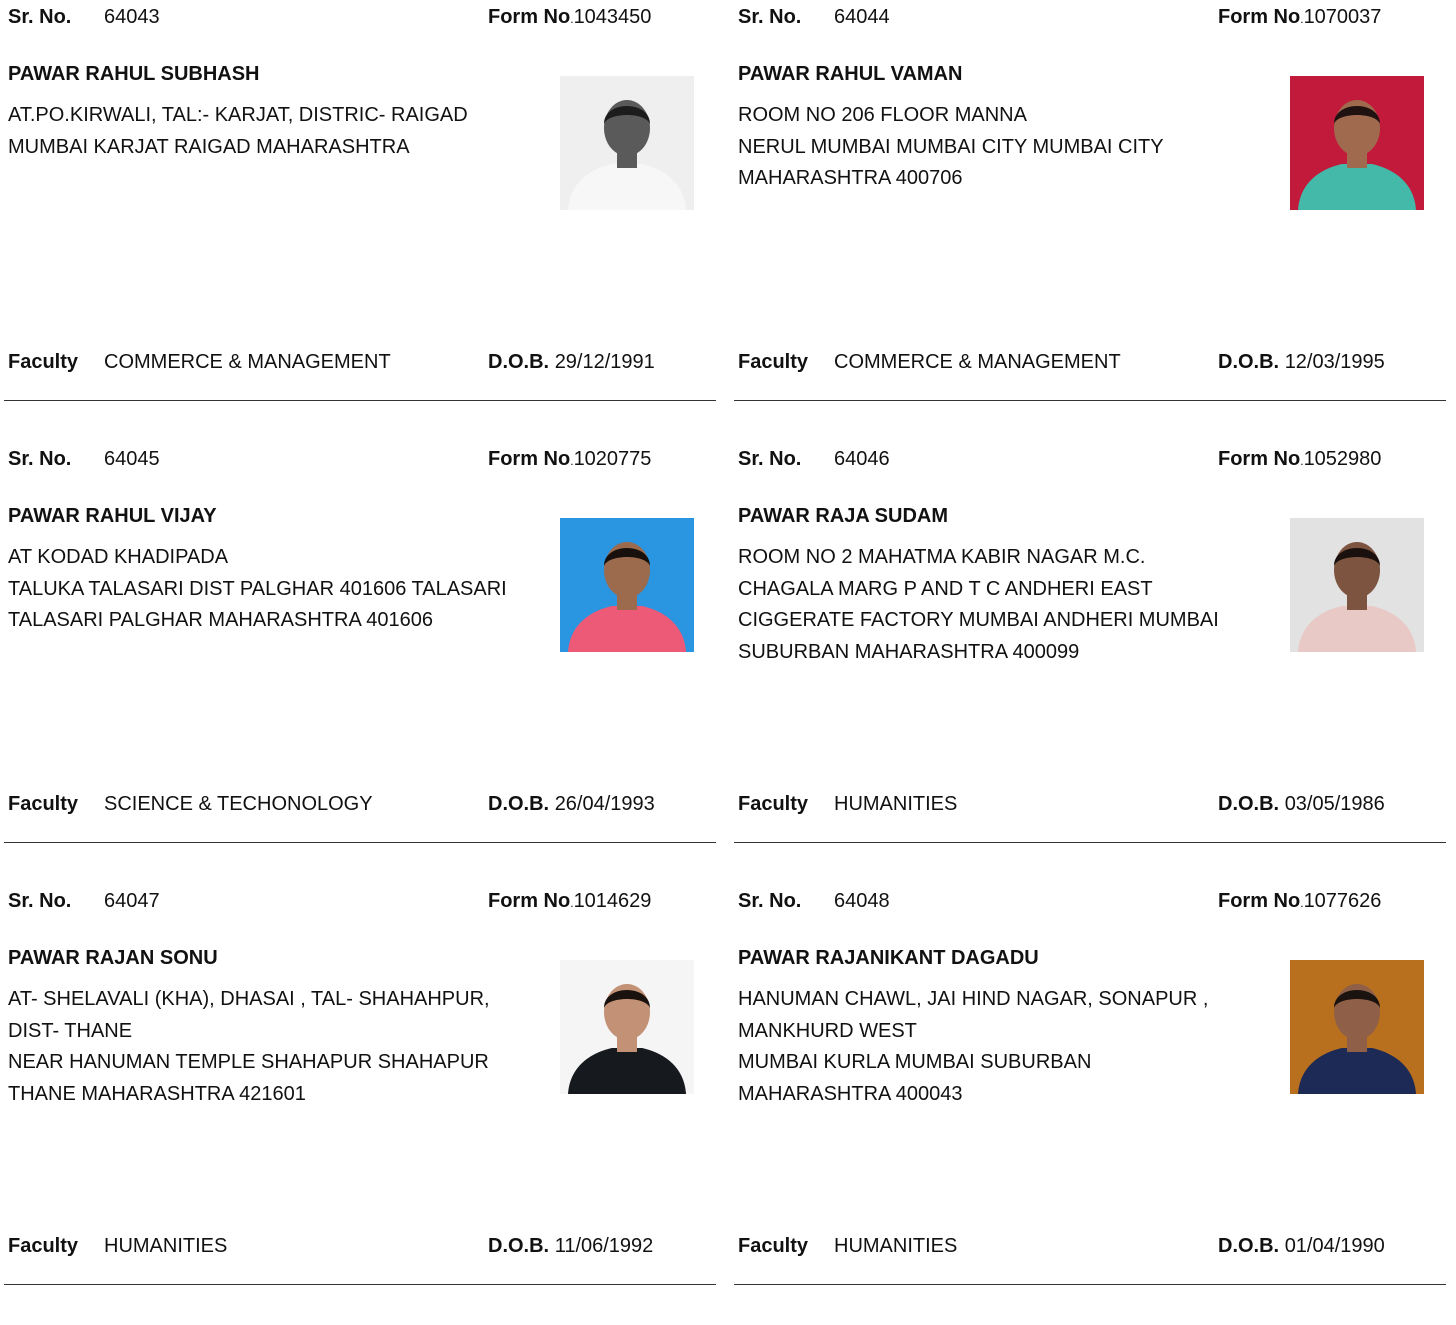 The width and height of the screenshot is (1456, 1325). Describe the element at coordinates (570, 17) in the screenshot. I see `form-no: Form No.1043450` at that location.